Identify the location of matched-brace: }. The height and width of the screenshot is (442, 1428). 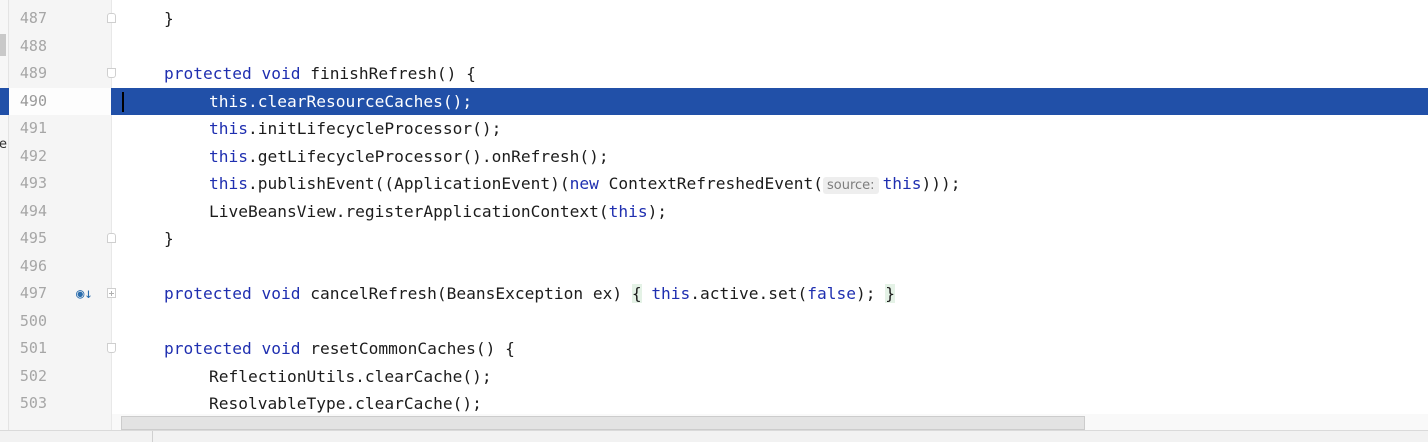
(890, 293).